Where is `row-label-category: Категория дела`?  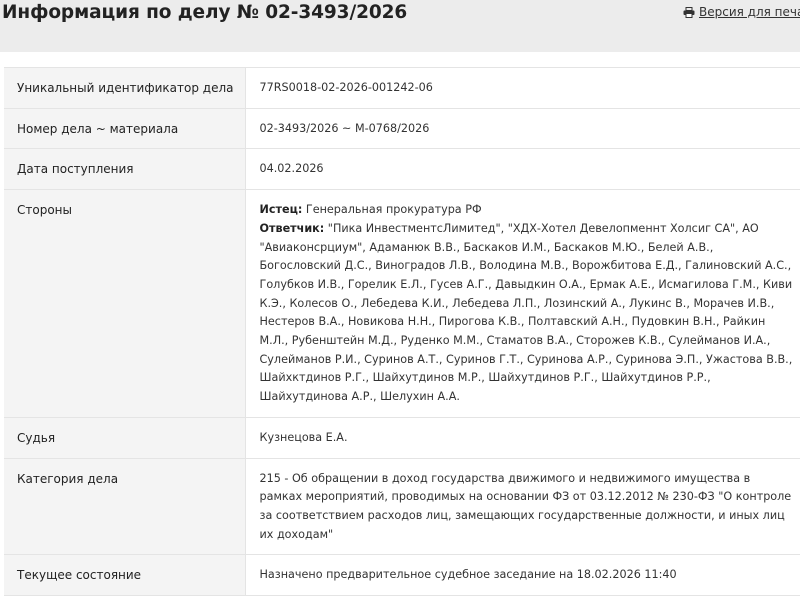 row-label-category: Категория дела is located at coordinates (68, 478).